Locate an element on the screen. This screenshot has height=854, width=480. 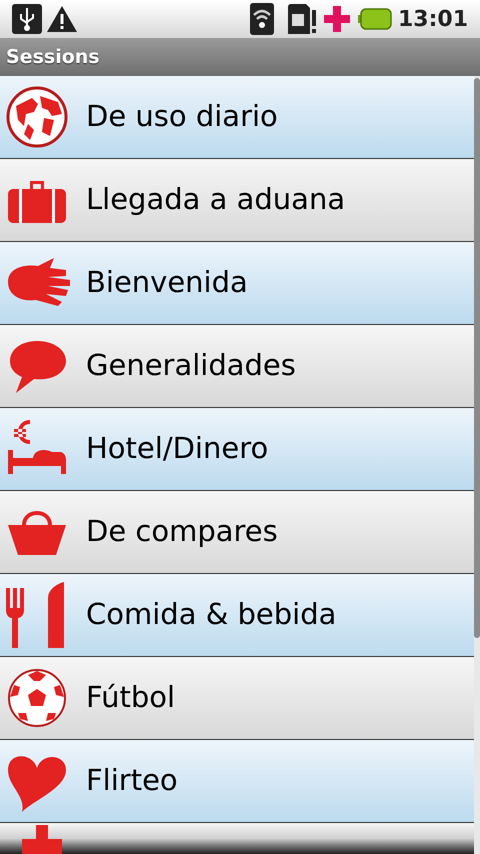
battery-icon is located at coordinates (375, 19).